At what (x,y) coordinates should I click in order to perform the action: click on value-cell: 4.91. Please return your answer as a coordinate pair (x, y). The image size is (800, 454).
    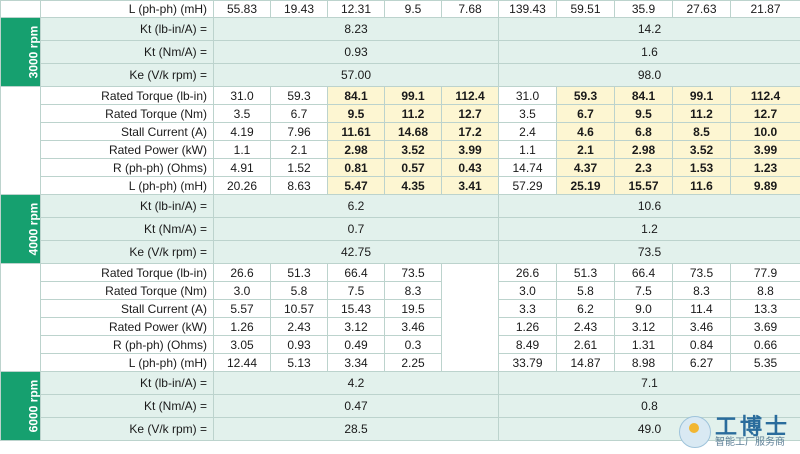
    Looking at the image, I should click on (242, 167).